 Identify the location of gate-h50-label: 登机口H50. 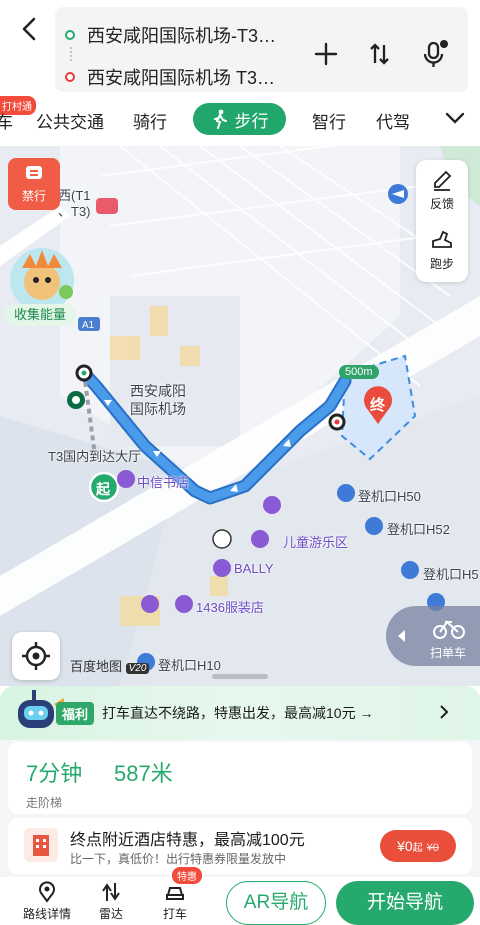
(389, 495).